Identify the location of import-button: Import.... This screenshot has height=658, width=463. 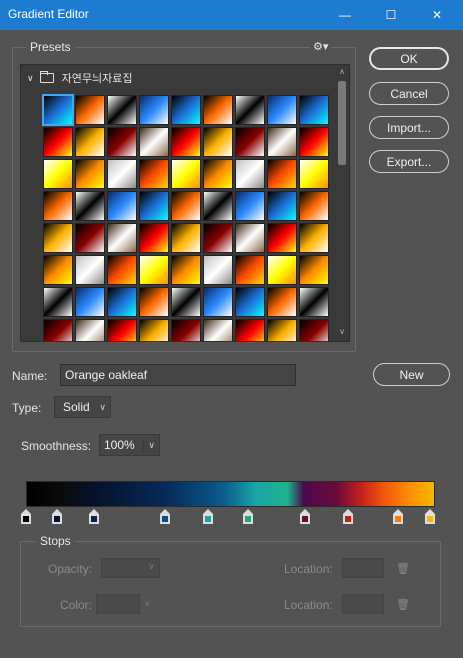
(409, 127).